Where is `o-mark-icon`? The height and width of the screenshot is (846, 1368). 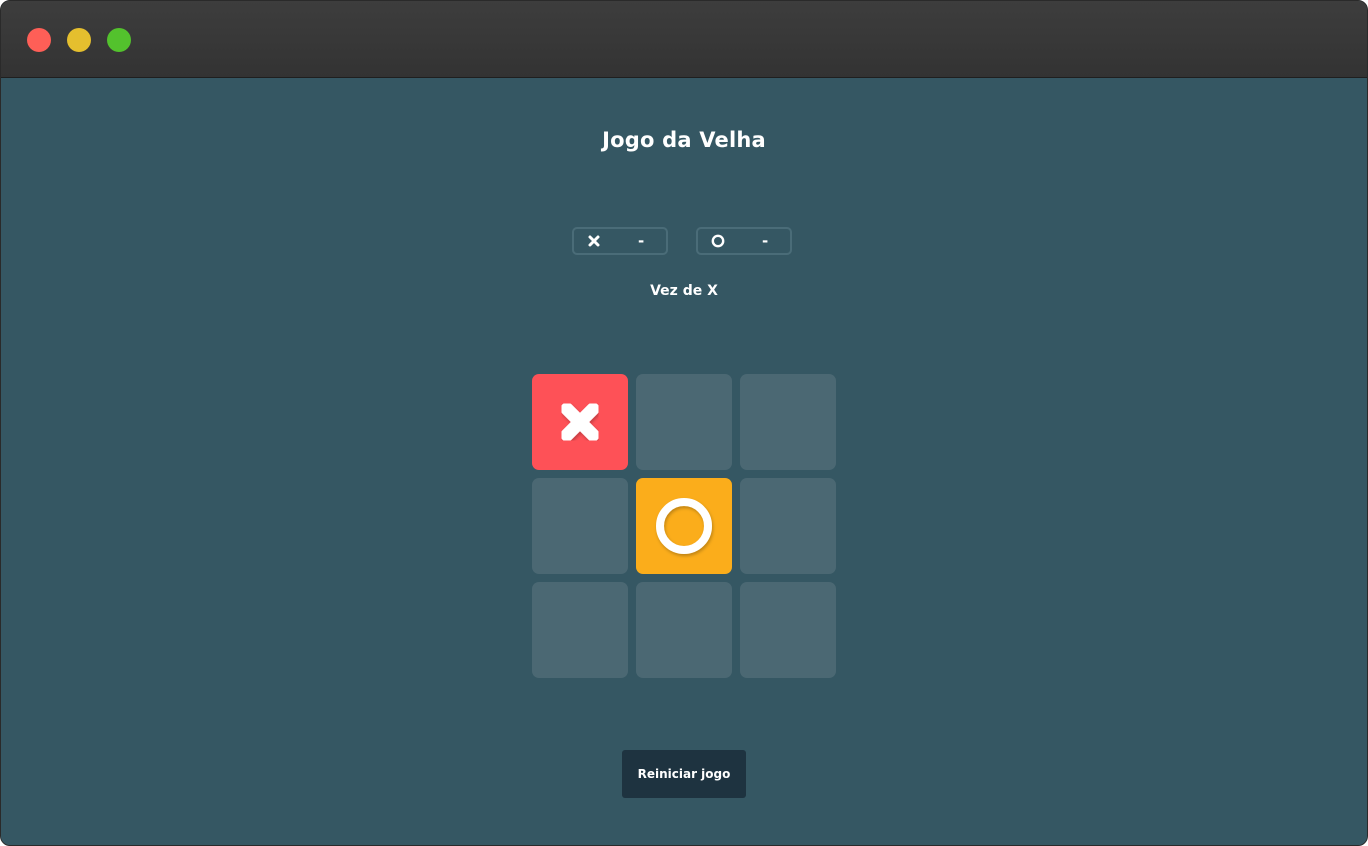 o-mark-icon is located at coordinates (684, 526).